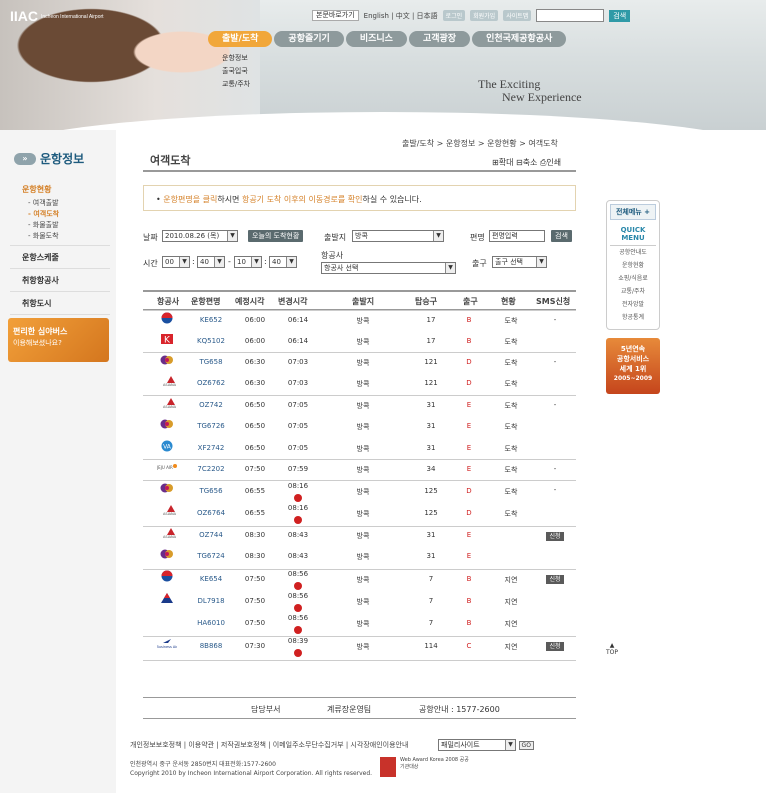 This screenshot has height=793, width=766. I want to click on time-to-hour: 10 ▼, so click(248, 262).